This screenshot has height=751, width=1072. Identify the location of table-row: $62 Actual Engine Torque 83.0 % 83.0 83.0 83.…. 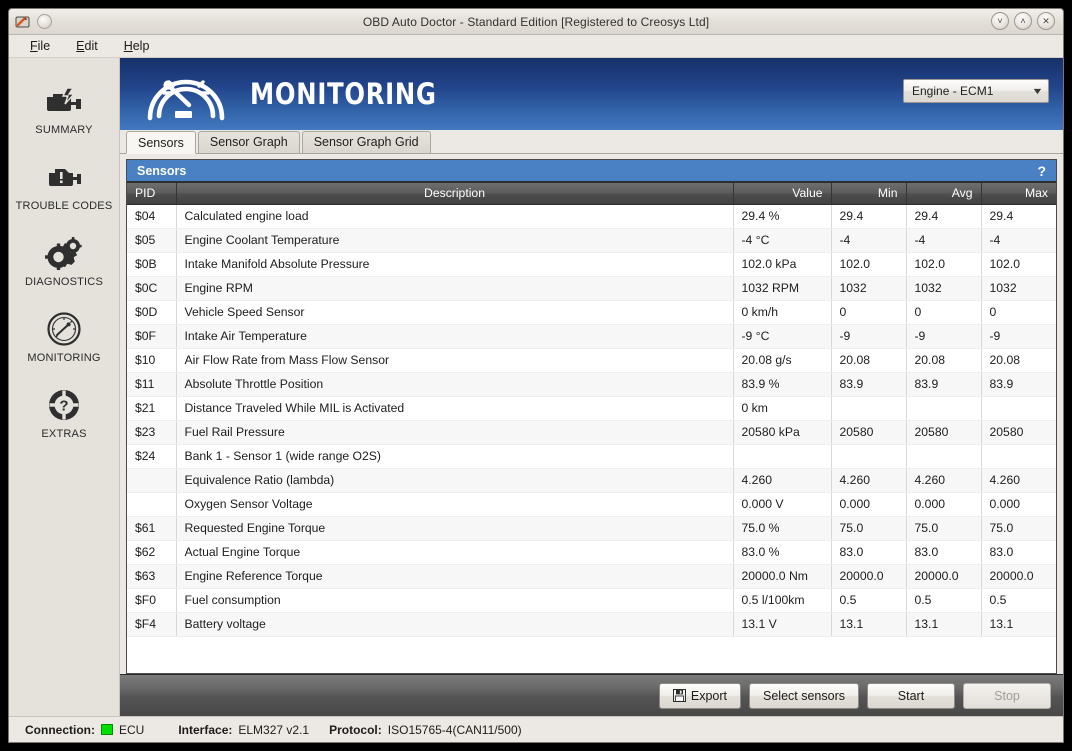
(591, 552).